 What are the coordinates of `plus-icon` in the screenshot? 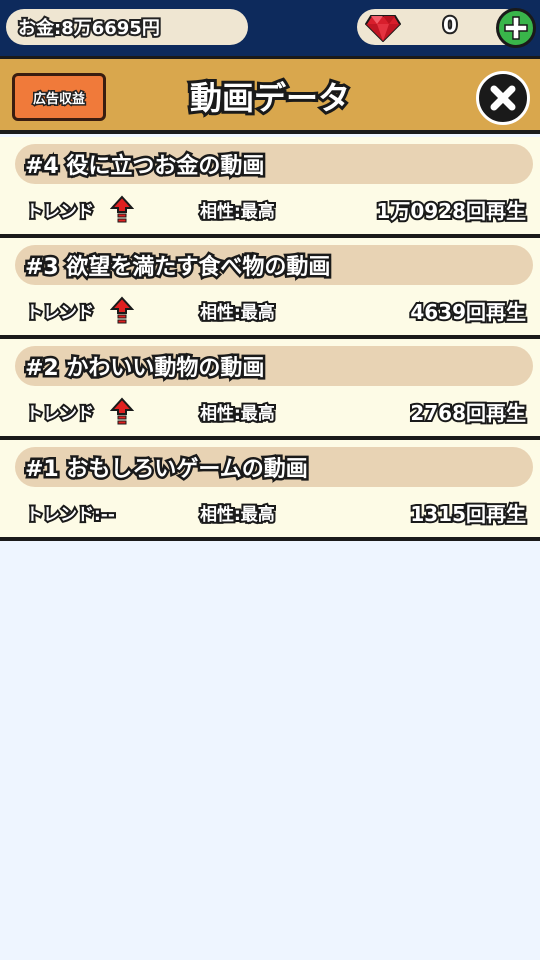 It's located at (516, 28).